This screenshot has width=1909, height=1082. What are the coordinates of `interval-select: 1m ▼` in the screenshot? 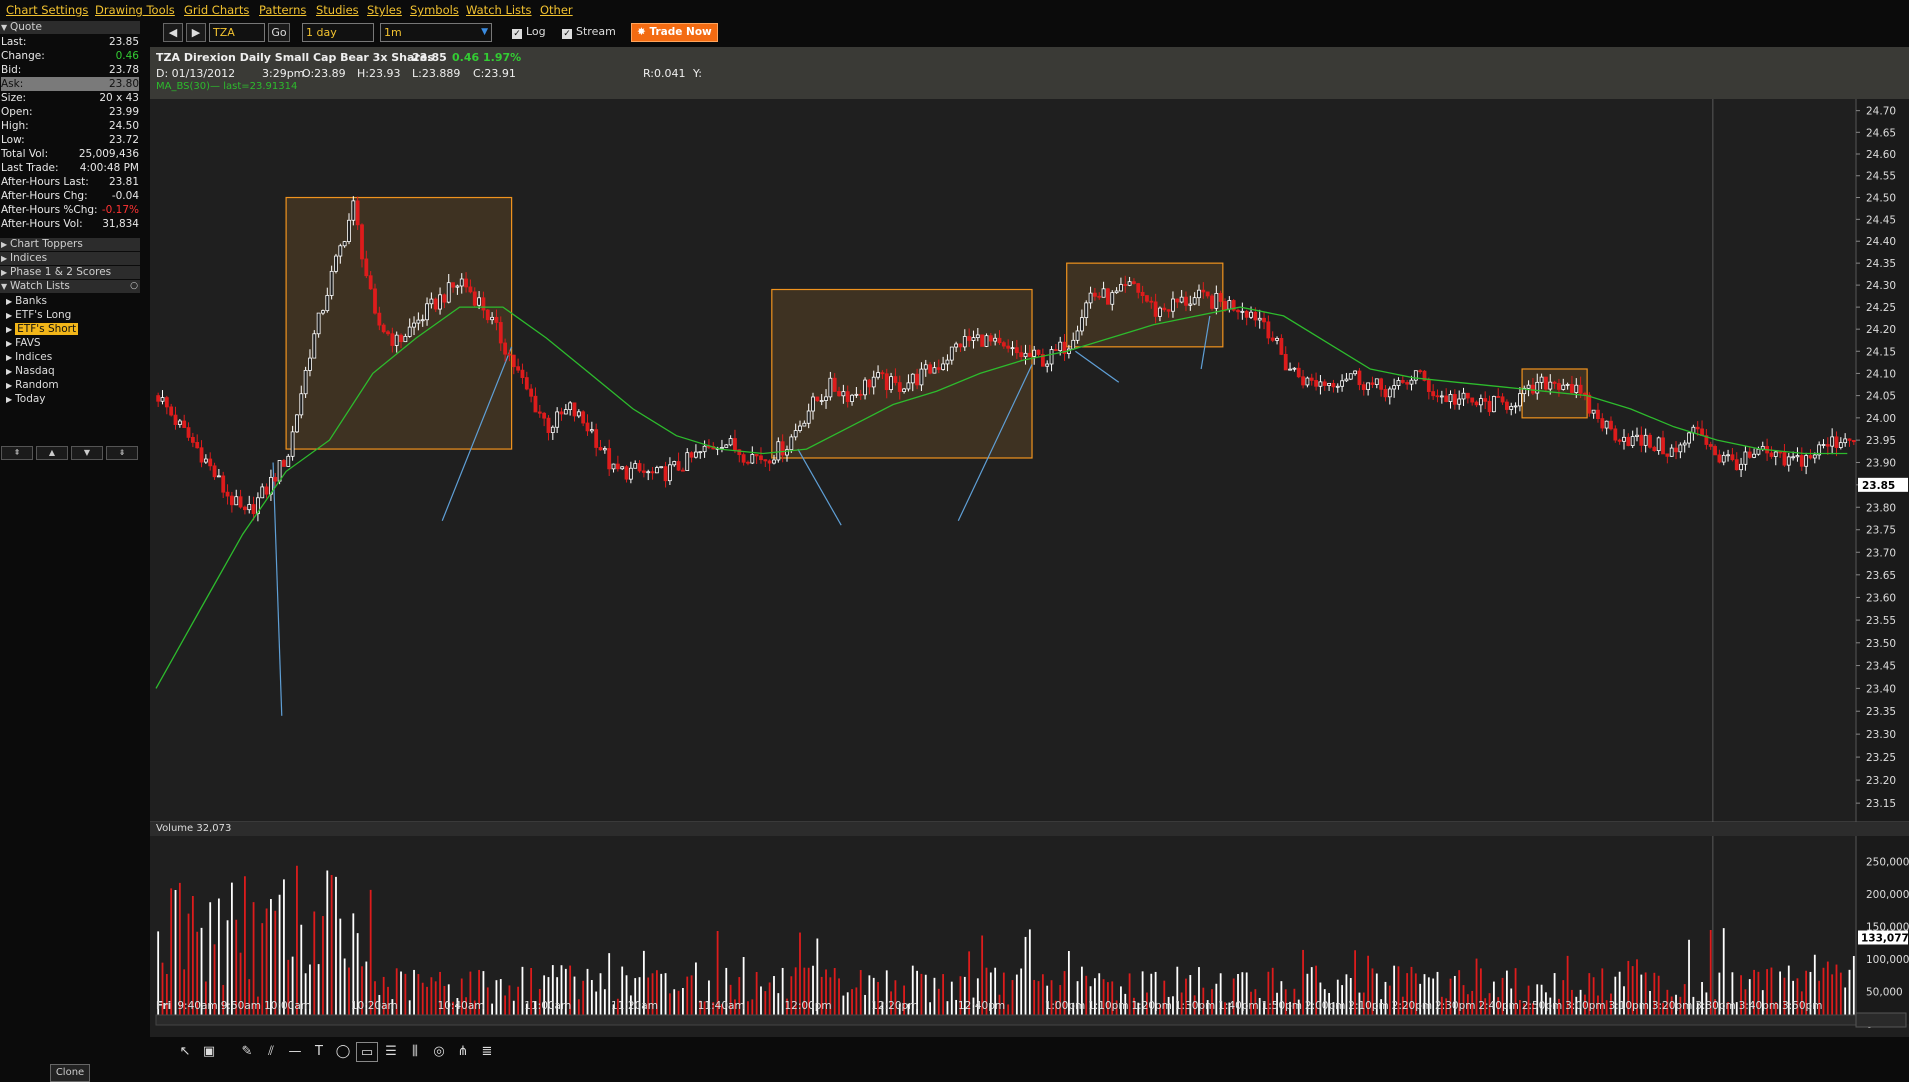 It's located at (436, 32).